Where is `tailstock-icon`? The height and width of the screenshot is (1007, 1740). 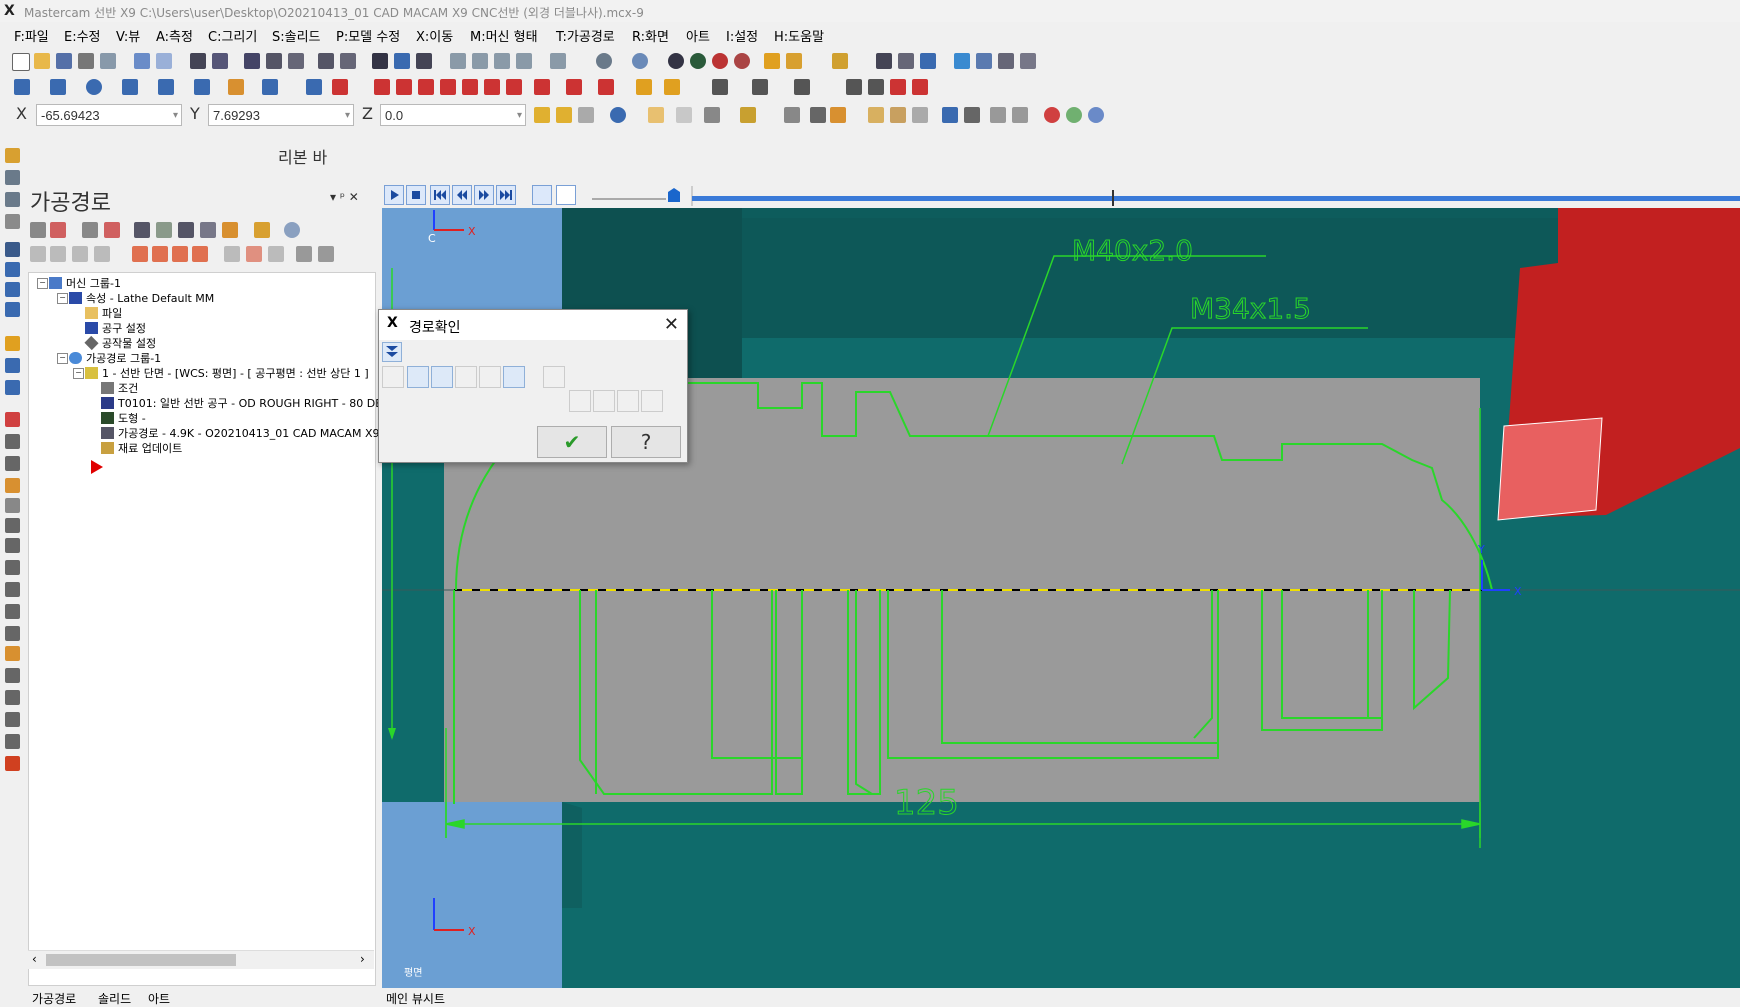
tailstock-icon is located at coordinates (12, 545).